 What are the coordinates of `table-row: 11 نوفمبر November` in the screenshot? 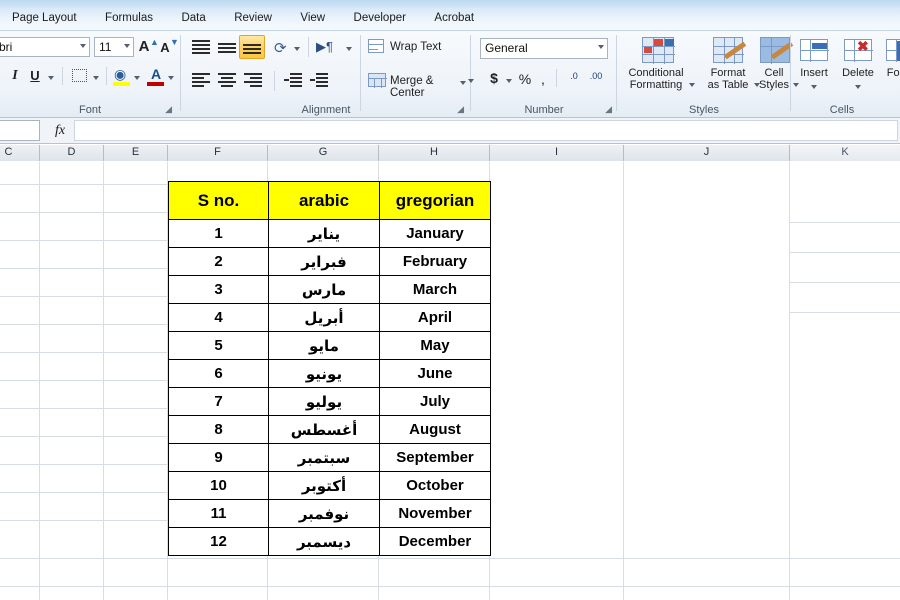 It's located at (329, 513).